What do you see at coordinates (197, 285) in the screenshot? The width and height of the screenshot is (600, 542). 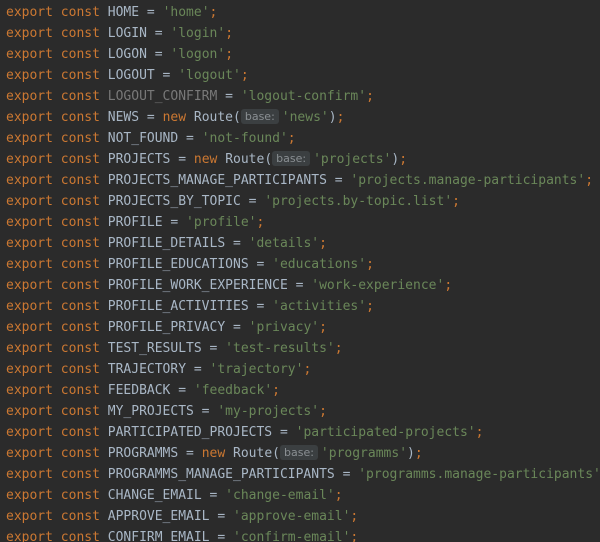 I see `constant-name: PROFILE_WORK_EXPERIENCE` at bounding box center [197, 285].